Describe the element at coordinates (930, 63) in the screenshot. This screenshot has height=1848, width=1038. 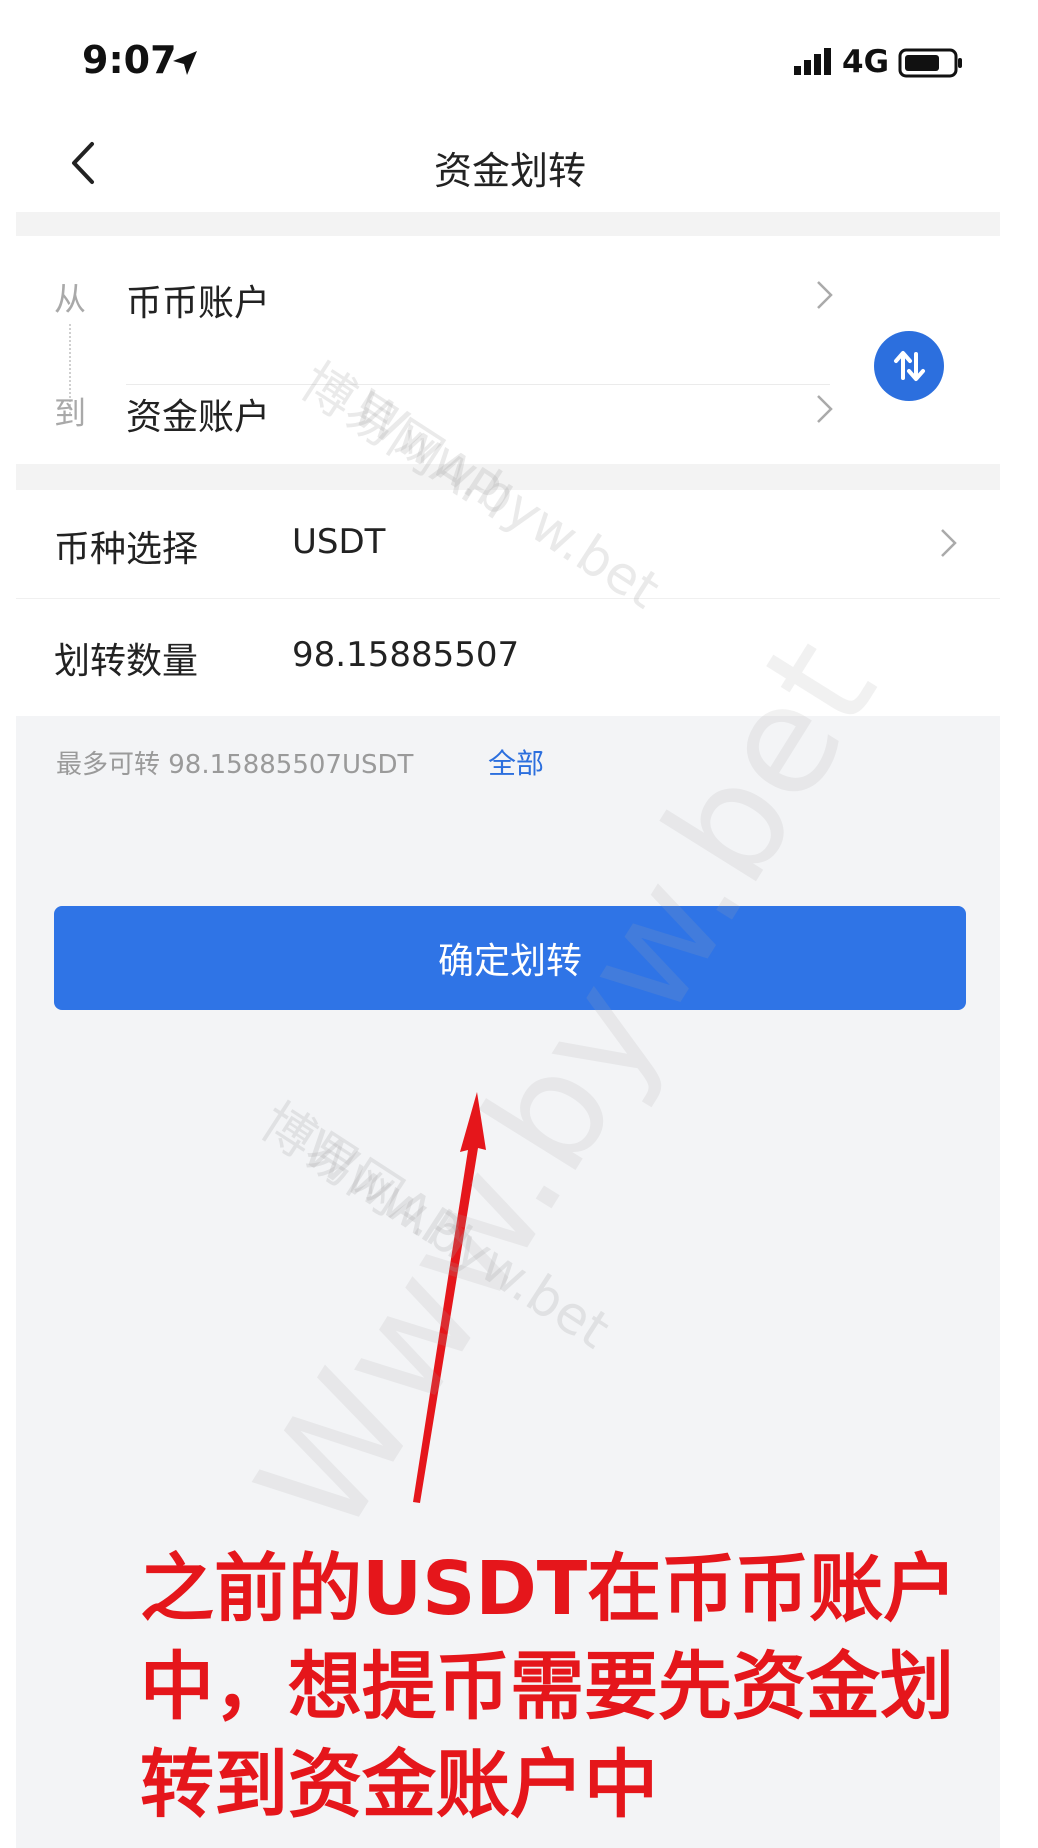
I see `battery-icon` at that location.